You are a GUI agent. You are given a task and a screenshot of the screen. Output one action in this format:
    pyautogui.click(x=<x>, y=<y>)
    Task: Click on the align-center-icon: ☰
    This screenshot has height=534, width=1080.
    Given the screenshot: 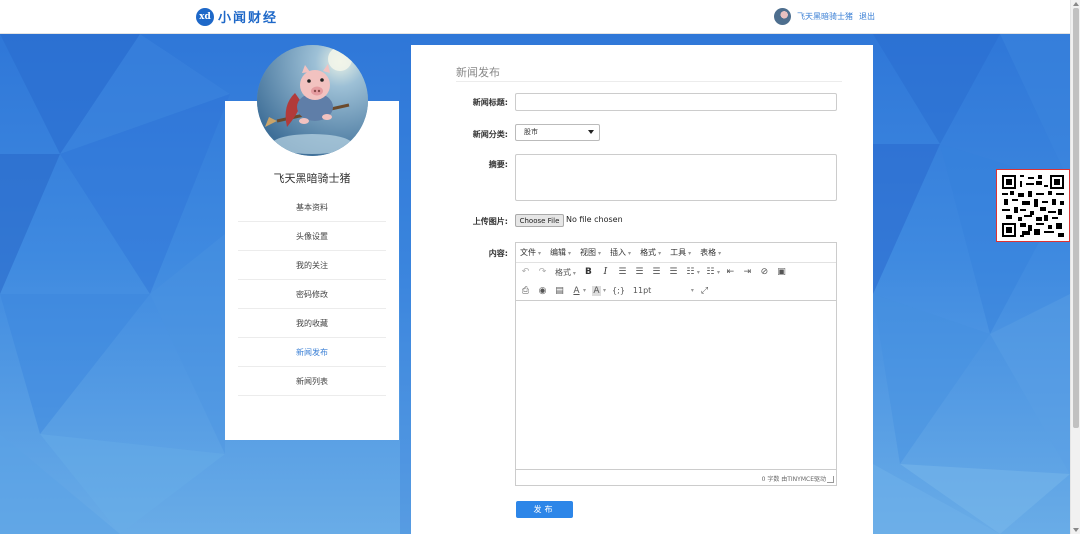 What is the action you would take?
    pyautogui.click(x=639, y=272)
    